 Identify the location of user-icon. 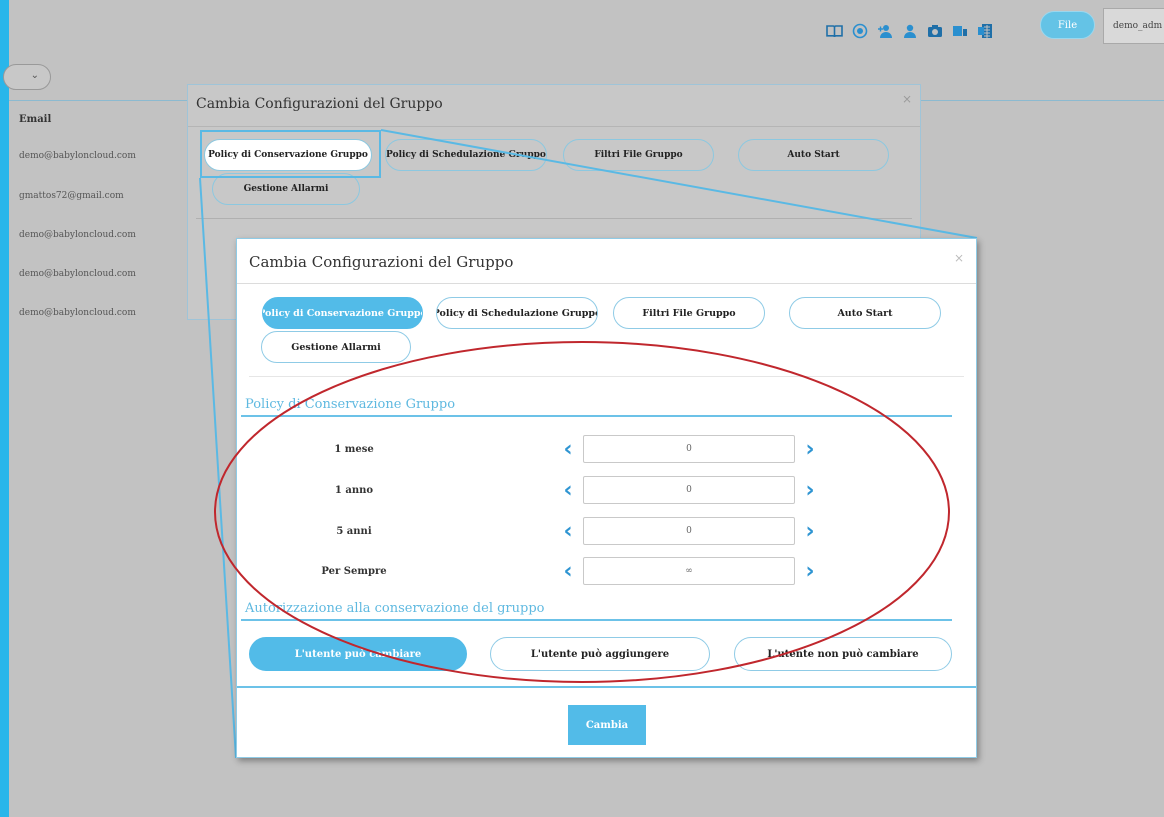
(909, 31).